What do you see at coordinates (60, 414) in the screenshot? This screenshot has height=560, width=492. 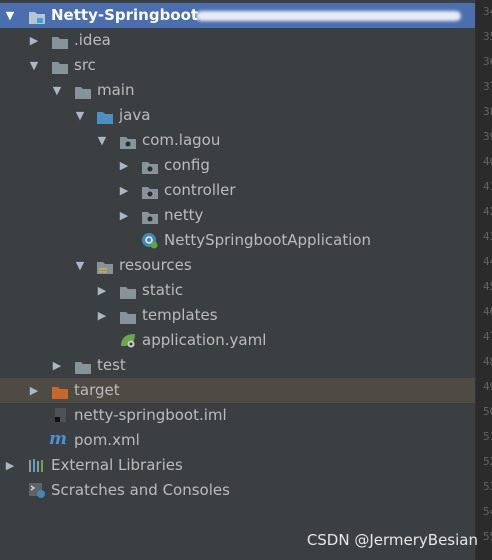 I see `iml-file-icon` at bounding box center [60, 414].